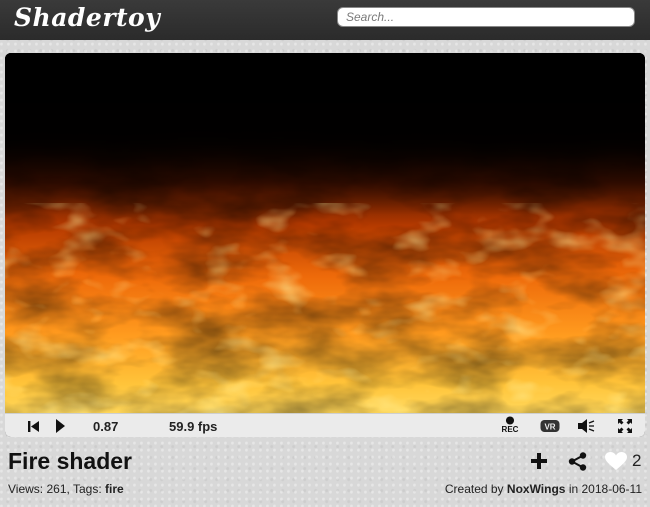 This screenshot has height=507, width=650. What do you see at coordinates (637, 460) in the screenshot?
I see `like-count: 2` at bounding box center [637, 460].